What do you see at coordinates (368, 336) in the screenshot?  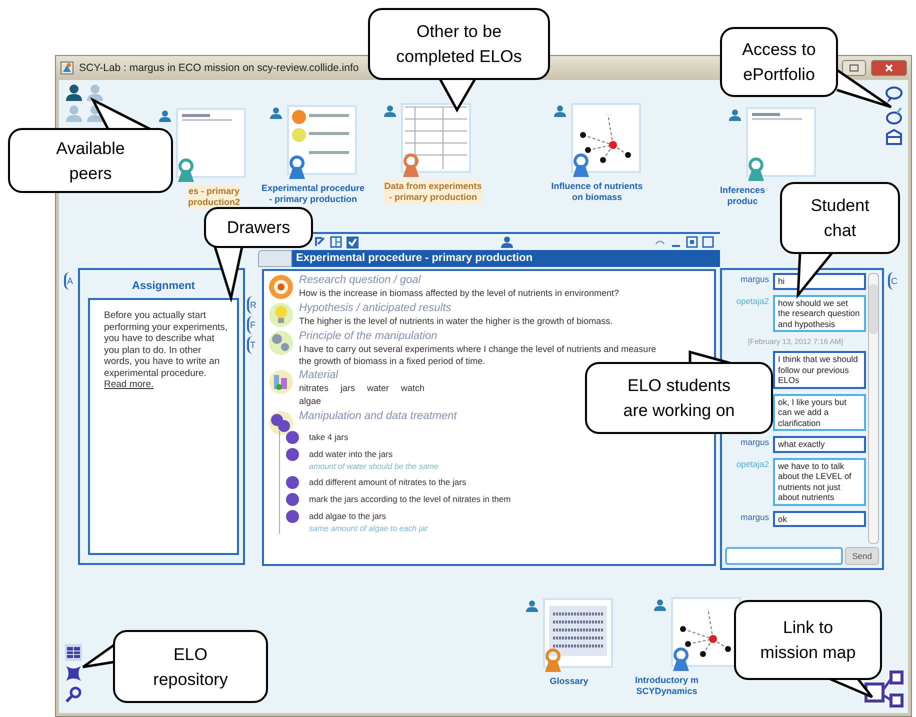 I see `section-heading: Principle of the manipulation` at bounding box center [368, 336].